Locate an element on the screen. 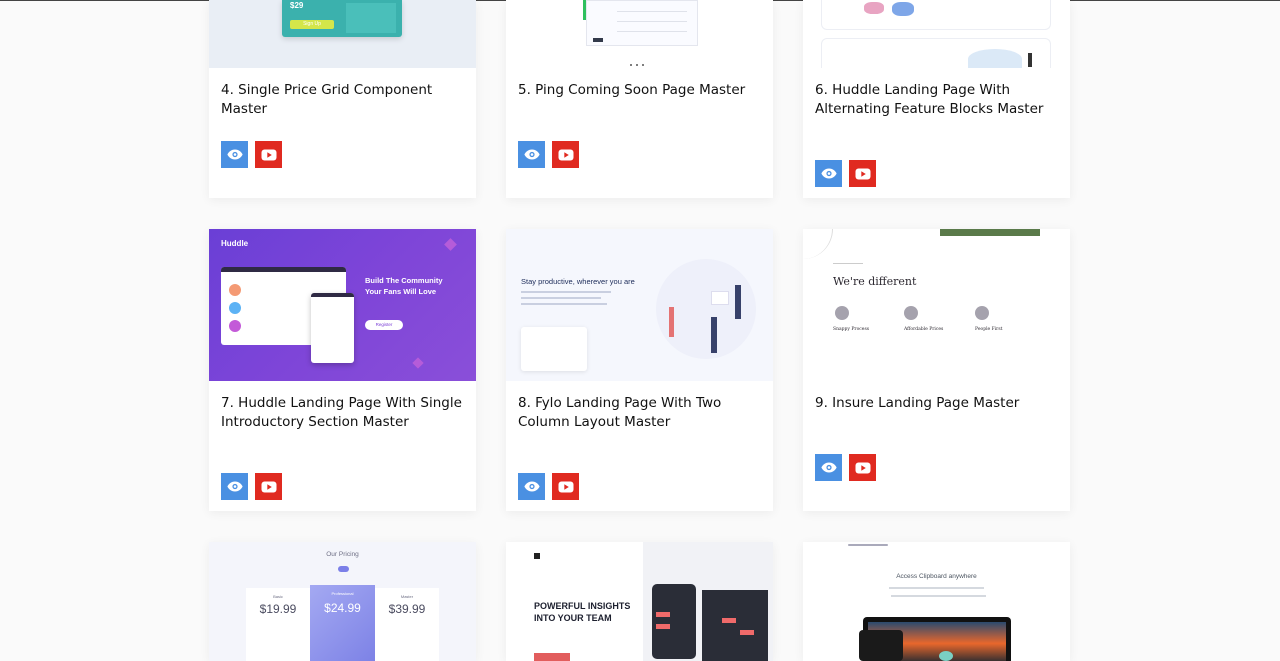 Image resolution: width=1280 pixels, height=661 pixels. thumb-headline: Build The Community Your Fans Will Love is located at coordinates (404, 286).